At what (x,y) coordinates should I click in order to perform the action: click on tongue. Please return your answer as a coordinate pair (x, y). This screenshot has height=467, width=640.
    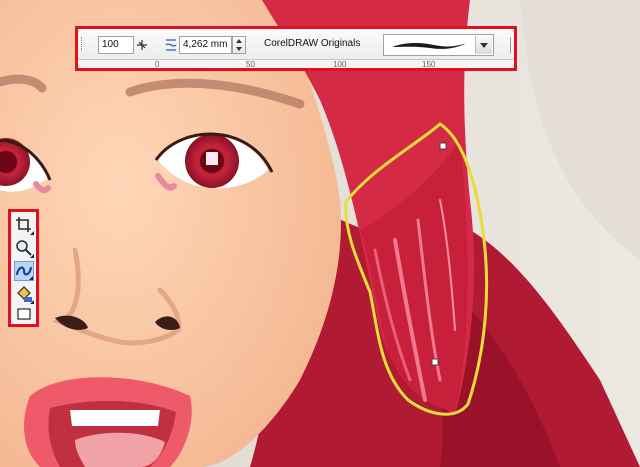
    Looking at the image, I should click on (120, 449).